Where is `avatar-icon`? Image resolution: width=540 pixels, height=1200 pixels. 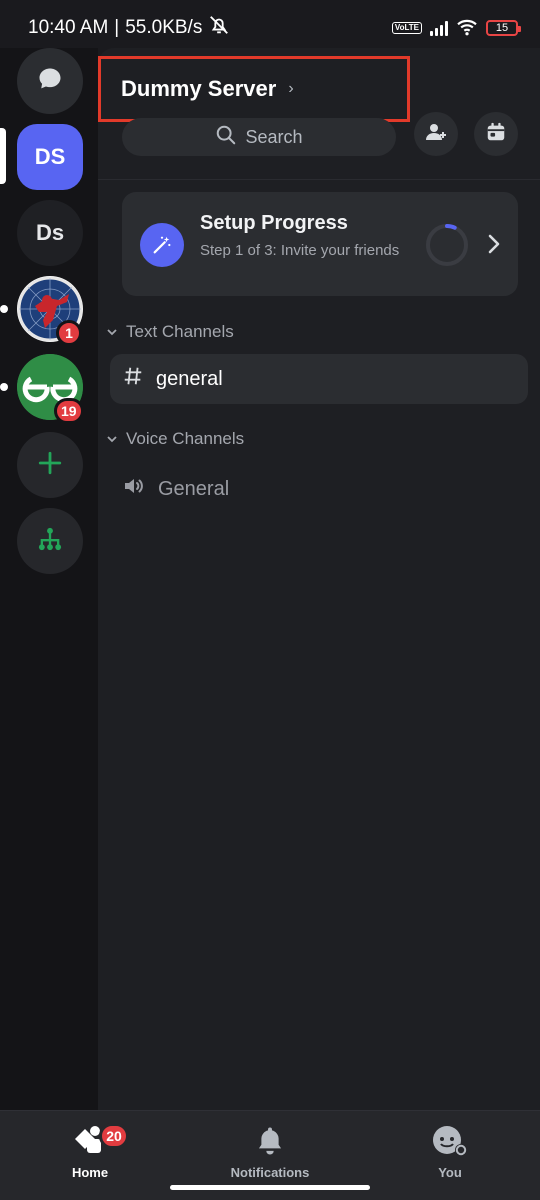
avatar-icon is located at coordinates (450, 1141).